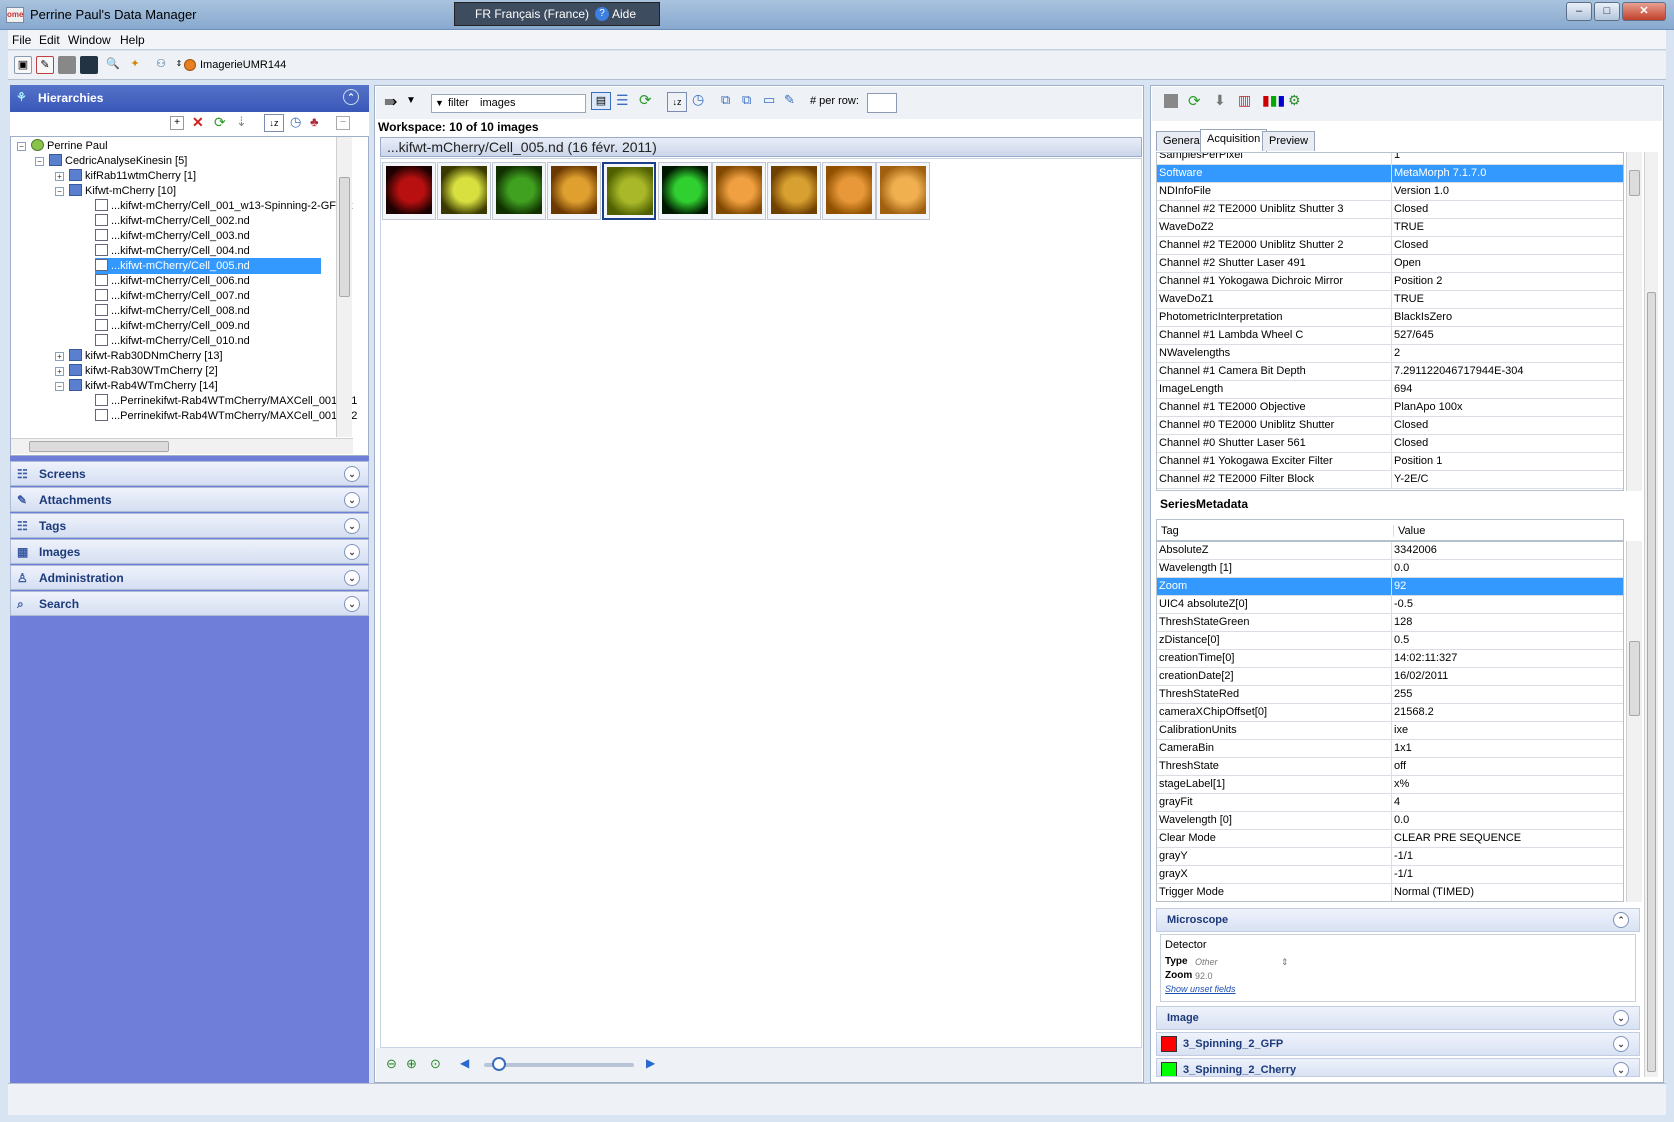 The height and width of the screenshot is (1122, 1674). What do you see at coordinates (344, 287) in the screenshot?
I see `tree-vertical-scrollbar` at bounding box center [344, 287].